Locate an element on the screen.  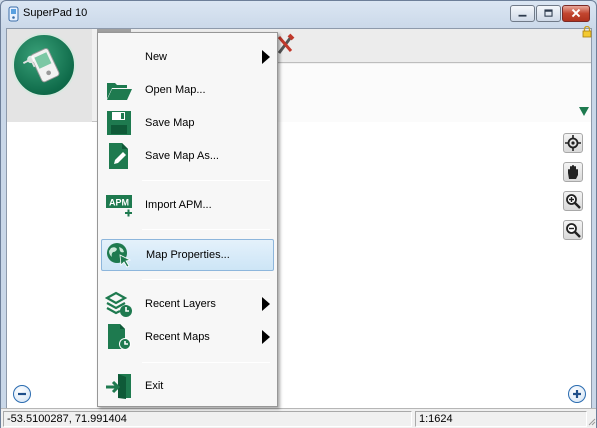
close-button is located at coordinates (576, 13).